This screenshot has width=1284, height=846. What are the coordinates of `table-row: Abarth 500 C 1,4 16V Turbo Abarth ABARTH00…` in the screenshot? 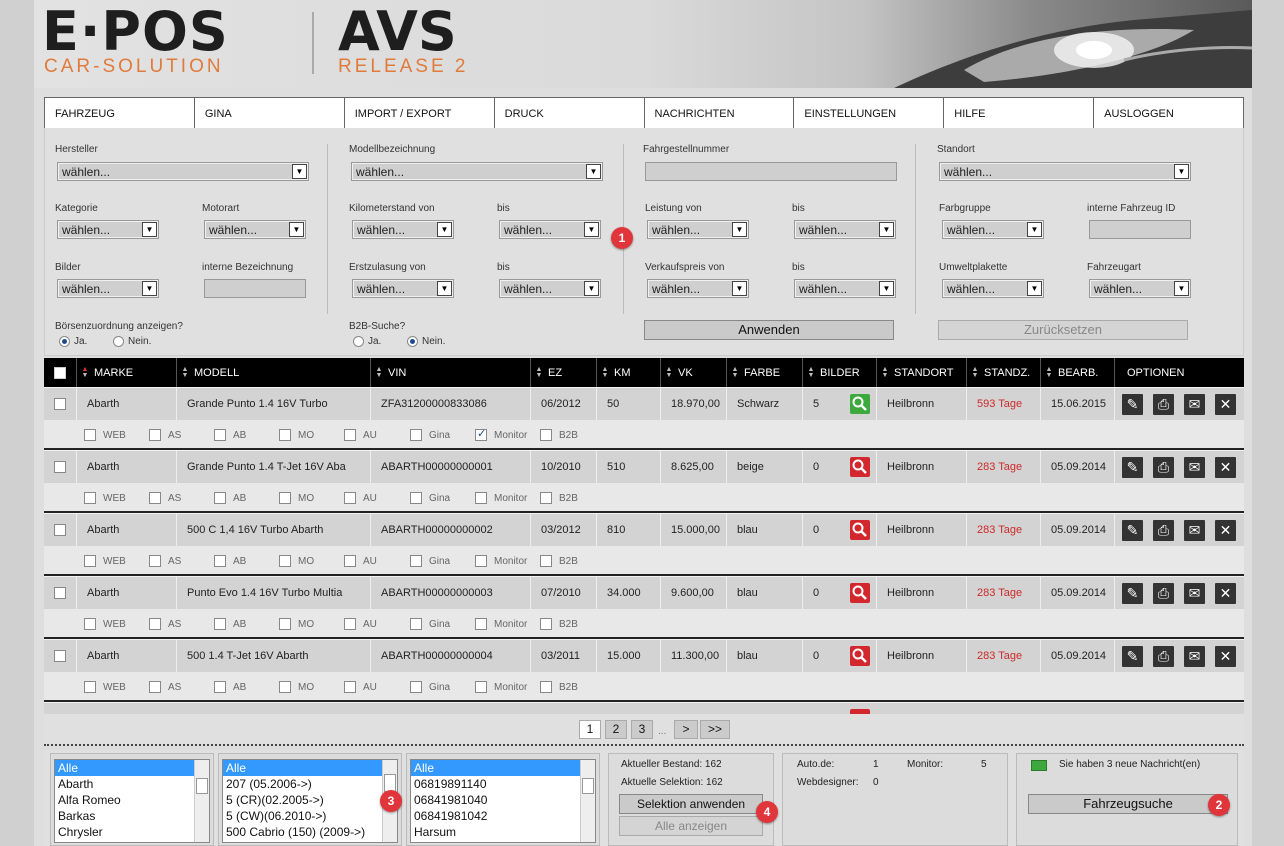 It's located at (644, 529).